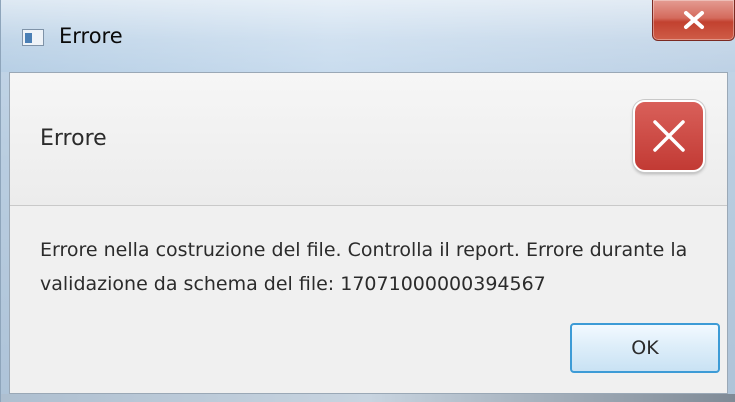 The width and height of the screenshot is (735, 402). I want to click on close-button, so click(693, 20).